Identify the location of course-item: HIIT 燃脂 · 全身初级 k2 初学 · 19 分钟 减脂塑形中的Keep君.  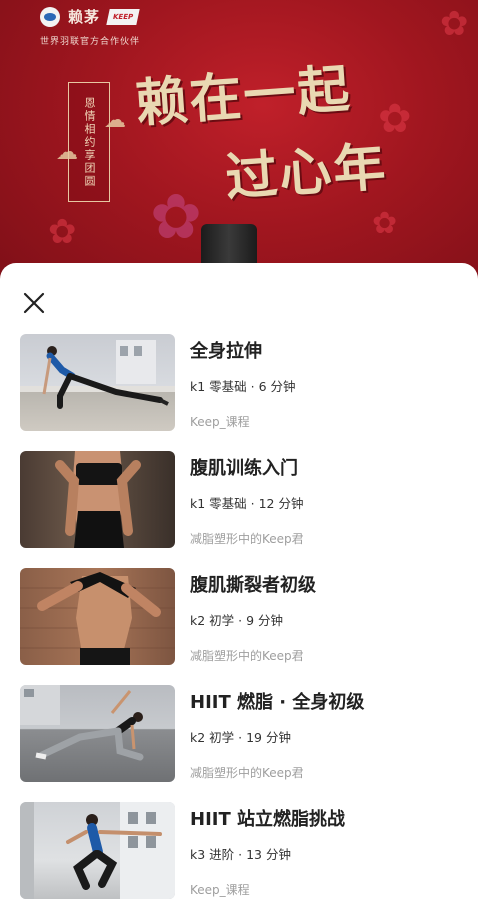
(240, 743).